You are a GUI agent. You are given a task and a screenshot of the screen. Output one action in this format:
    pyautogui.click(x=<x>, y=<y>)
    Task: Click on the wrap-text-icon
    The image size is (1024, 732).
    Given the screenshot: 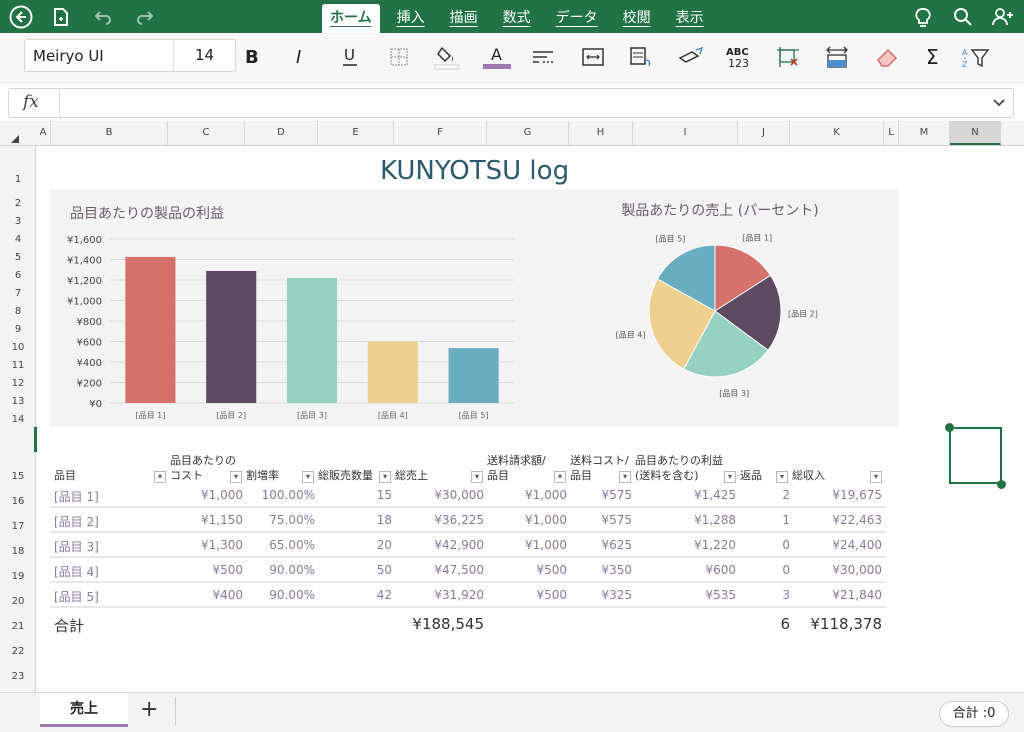 What is the action you would take?
    pyautogui.click(x=593, y=57)
    